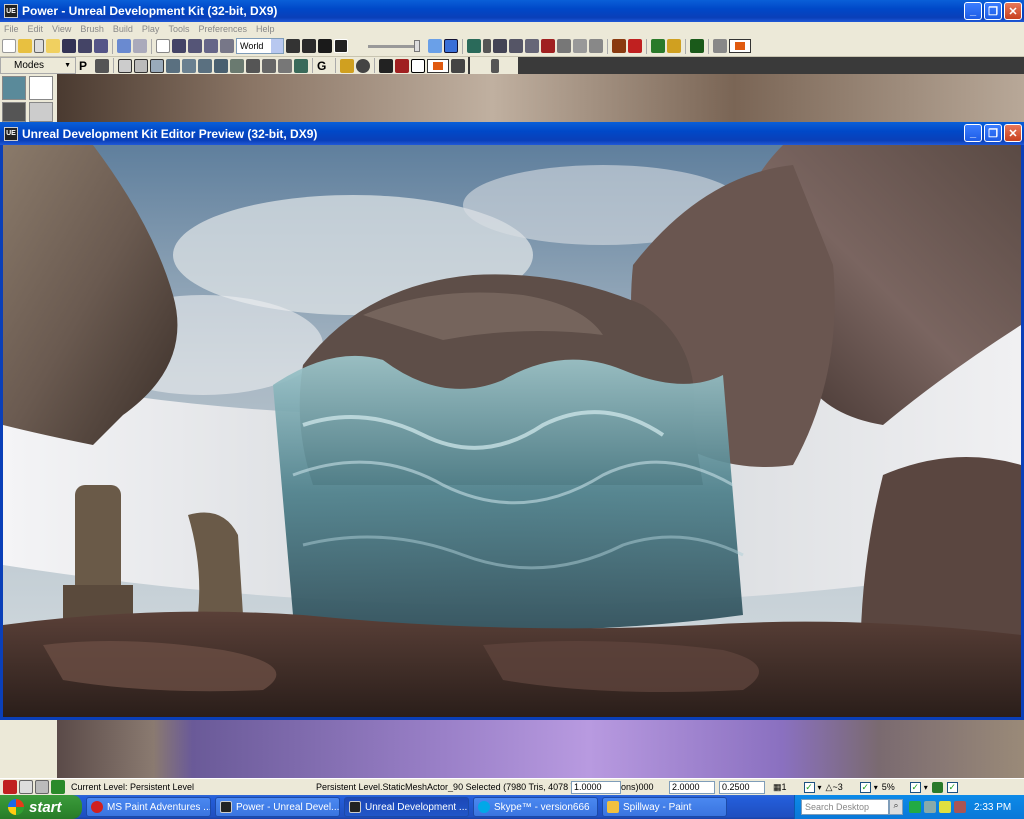 This screenshot has width=1024, height=819. Describe the element at coordinates (417, 45) in the screenshot. I see `slider-thumb` at that location.